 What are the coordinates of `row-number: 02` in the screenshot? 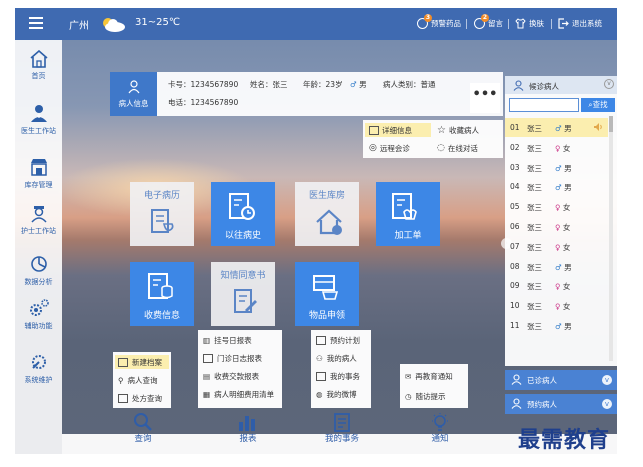 It's located at (515, 147).